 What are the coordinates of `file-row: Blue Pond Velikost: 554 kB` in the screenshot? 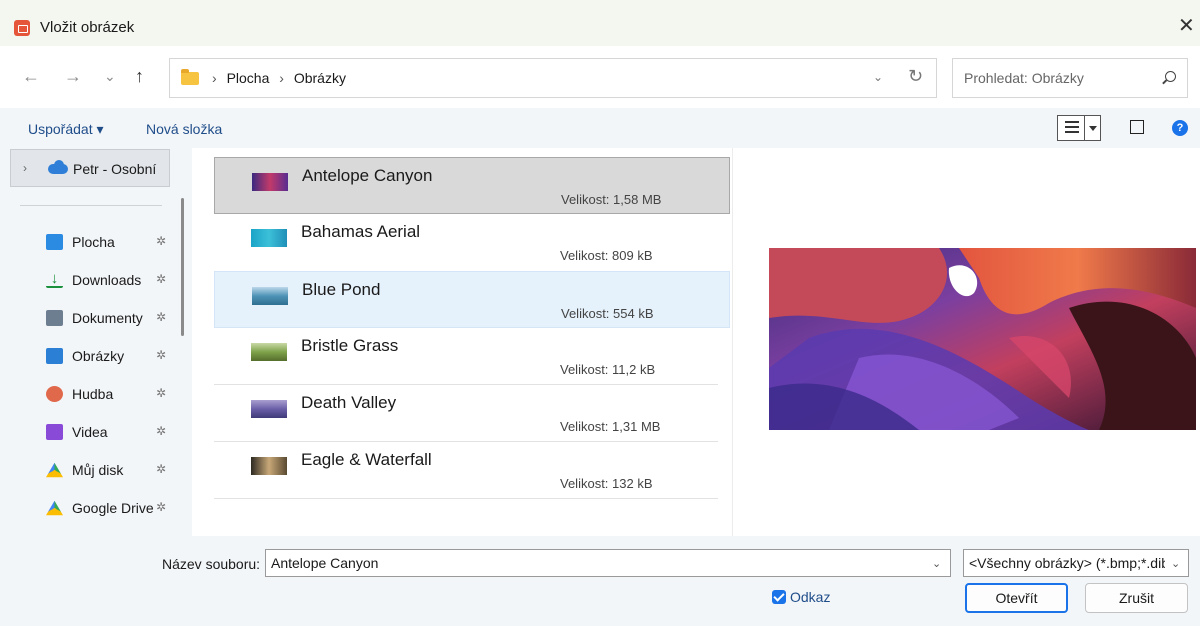 It's located at (472, 299).